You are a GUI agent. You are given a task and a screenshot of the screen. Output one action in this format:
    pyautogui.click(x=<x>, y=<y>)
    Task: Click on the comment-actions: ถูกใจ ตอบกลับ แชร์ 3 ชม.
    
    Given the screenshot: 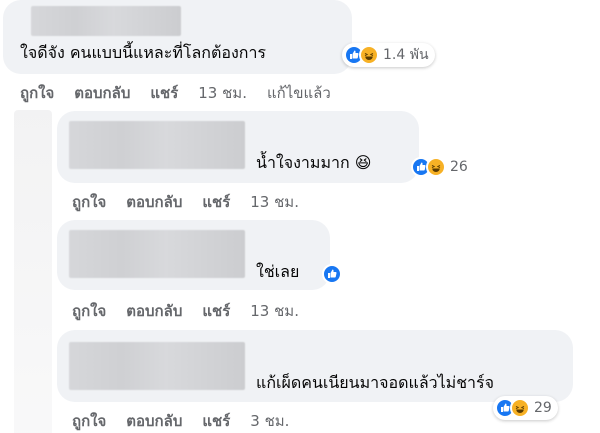 What is the action you would take?
    pyautogui.click(x=180, y=421)
    